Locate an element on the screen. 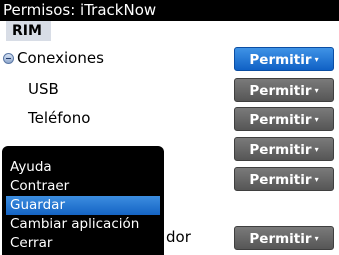  vendor-header: RIM is located at coordinates (28, 31).